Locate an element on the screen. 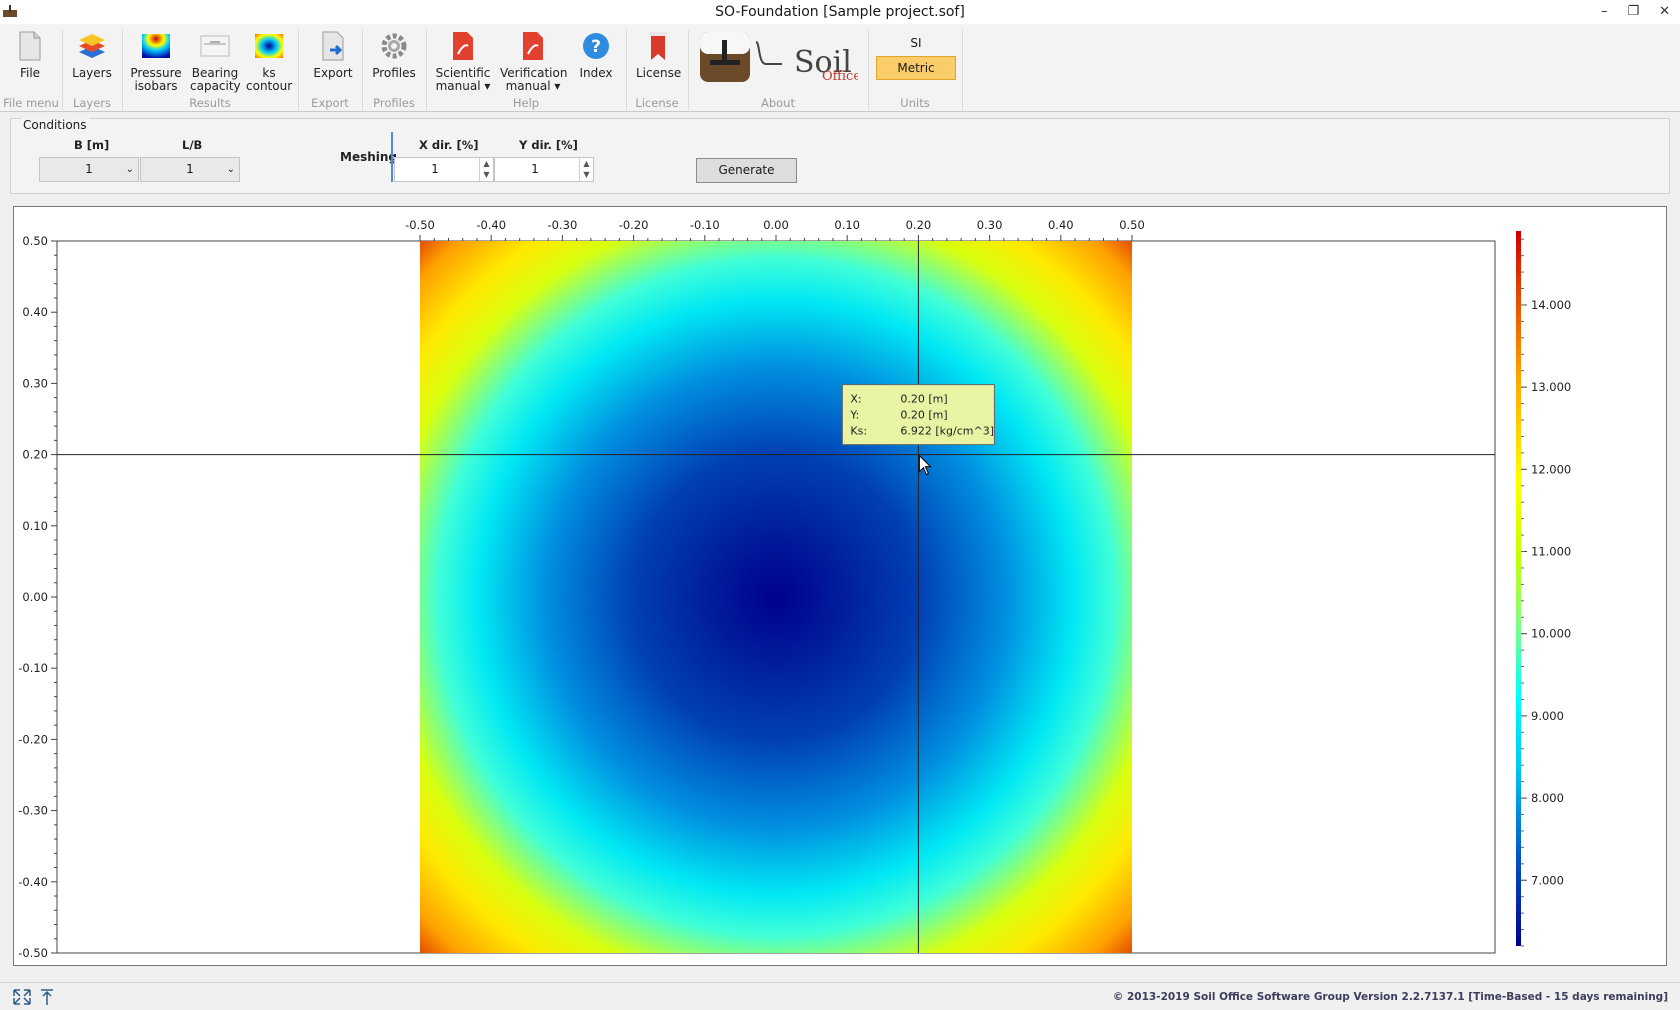 The height and width of the screenshot is (1010, 1680). lb-label: L/B is located at coordinates (192, 145).